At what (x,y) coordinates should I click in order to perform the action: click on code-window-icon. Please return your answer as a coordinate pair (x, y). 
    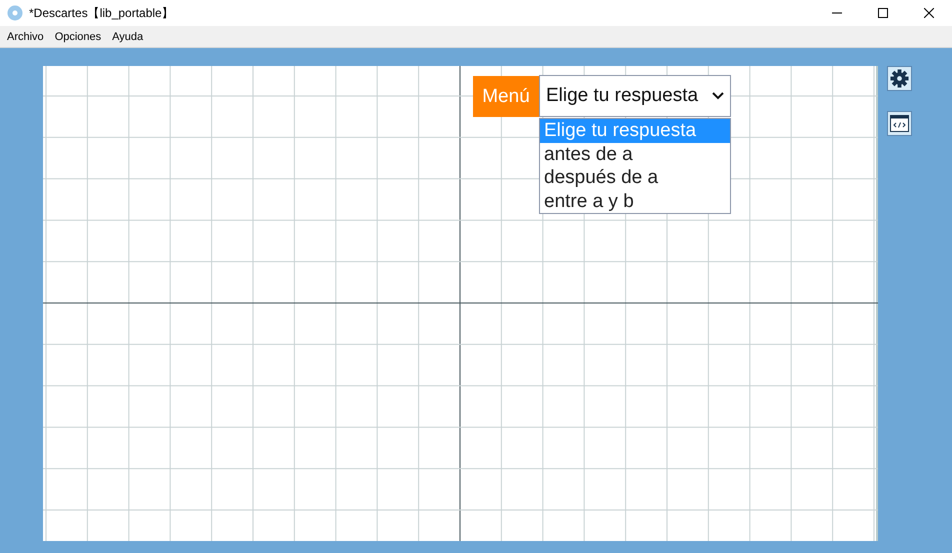
    Looking at the image, I should click on (899, 123).